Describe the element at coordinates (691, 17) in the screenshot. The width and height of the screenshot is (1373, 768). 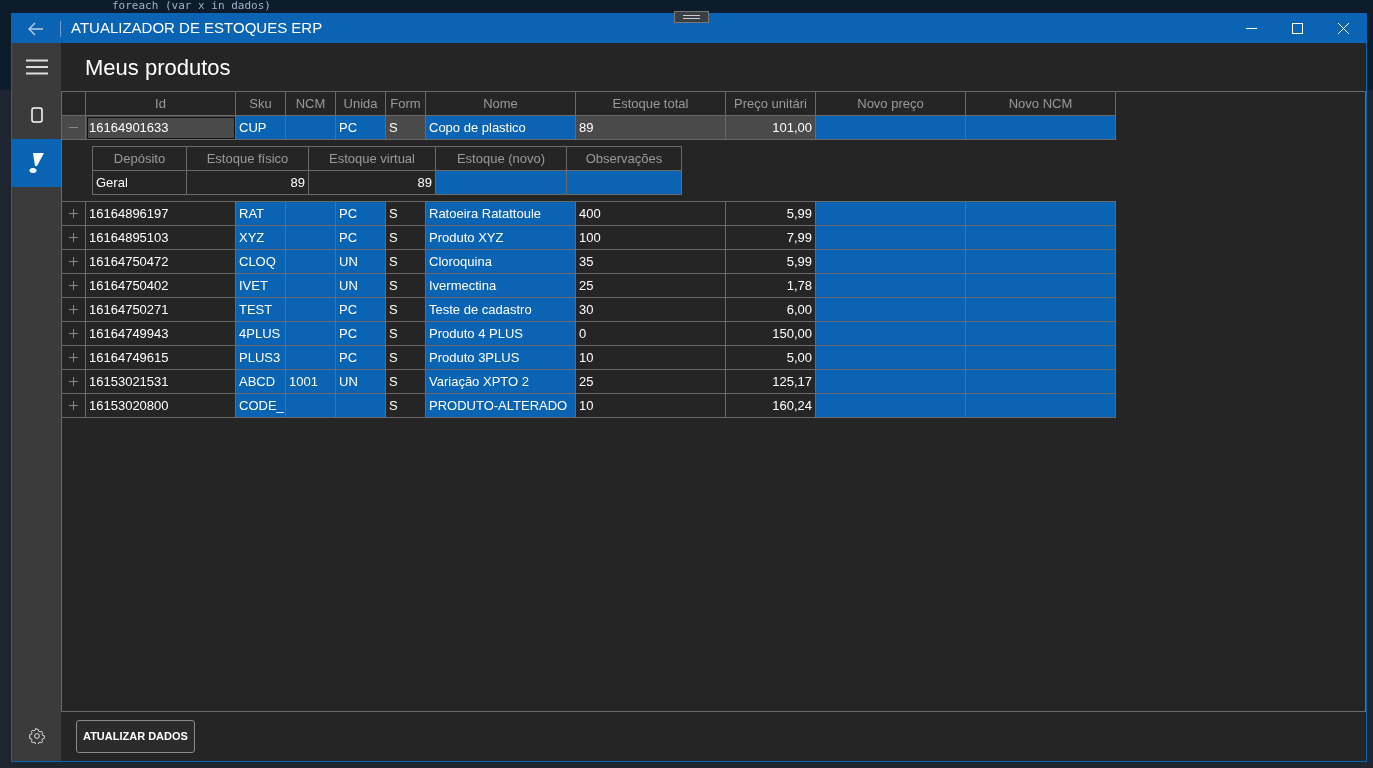
I see `grip-handle-icon` at that location.